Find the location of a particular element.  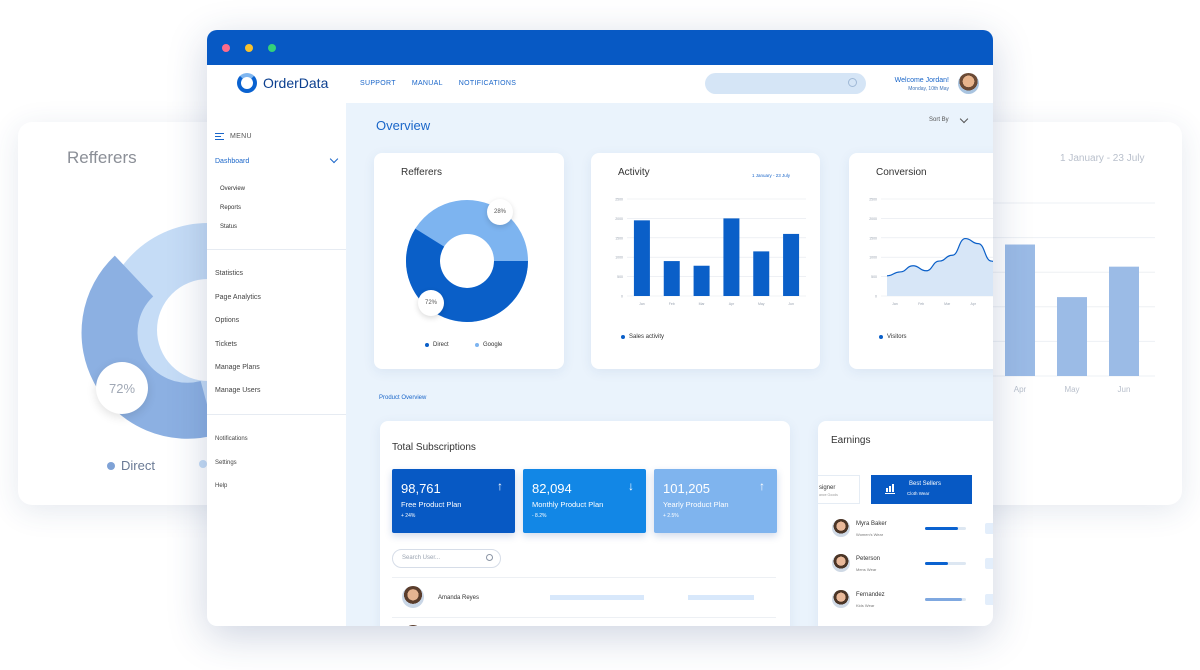

stat-free-plan: 98,761 Free Product Plan + 24% ↑ is located at coordinates (453, 501).